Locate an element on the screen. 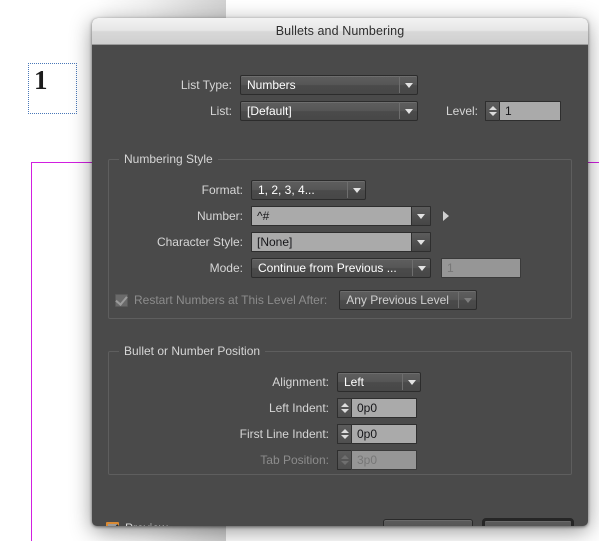 This screenshot has height=541, width=599. tab-position-label: Tab Position: is located at coordinates (294, 460).